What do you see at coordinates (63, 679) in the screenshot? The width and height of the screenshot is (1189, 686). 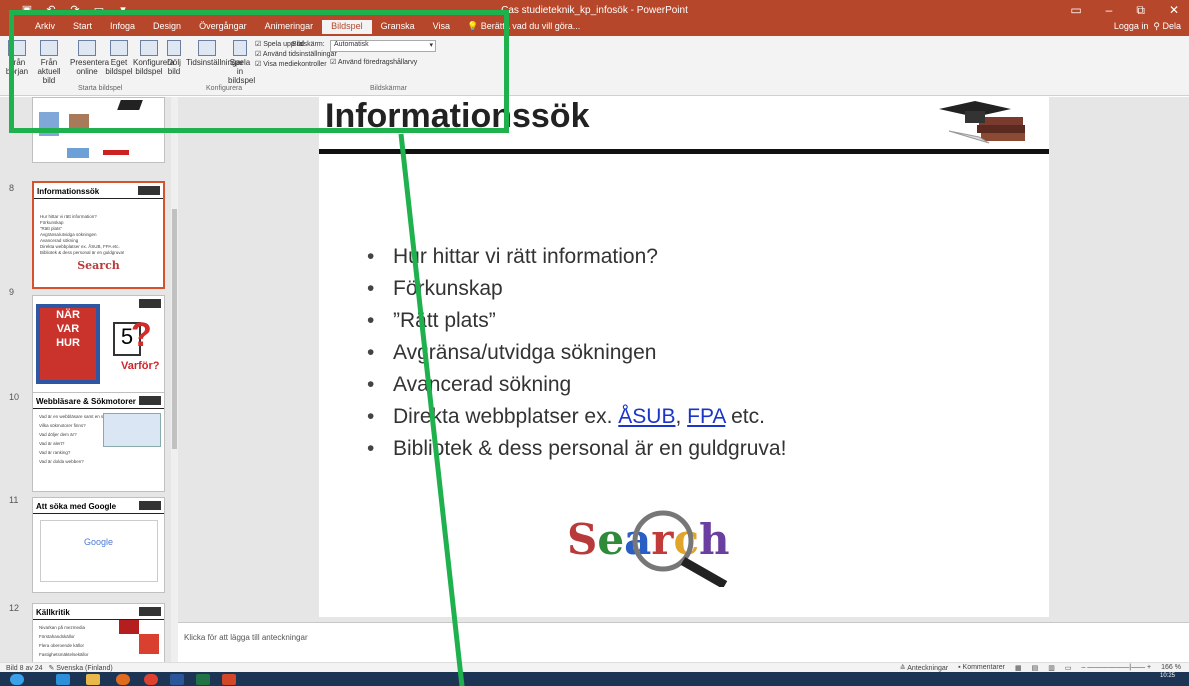 I see `ie-icon` at bounding box center [63, 679].